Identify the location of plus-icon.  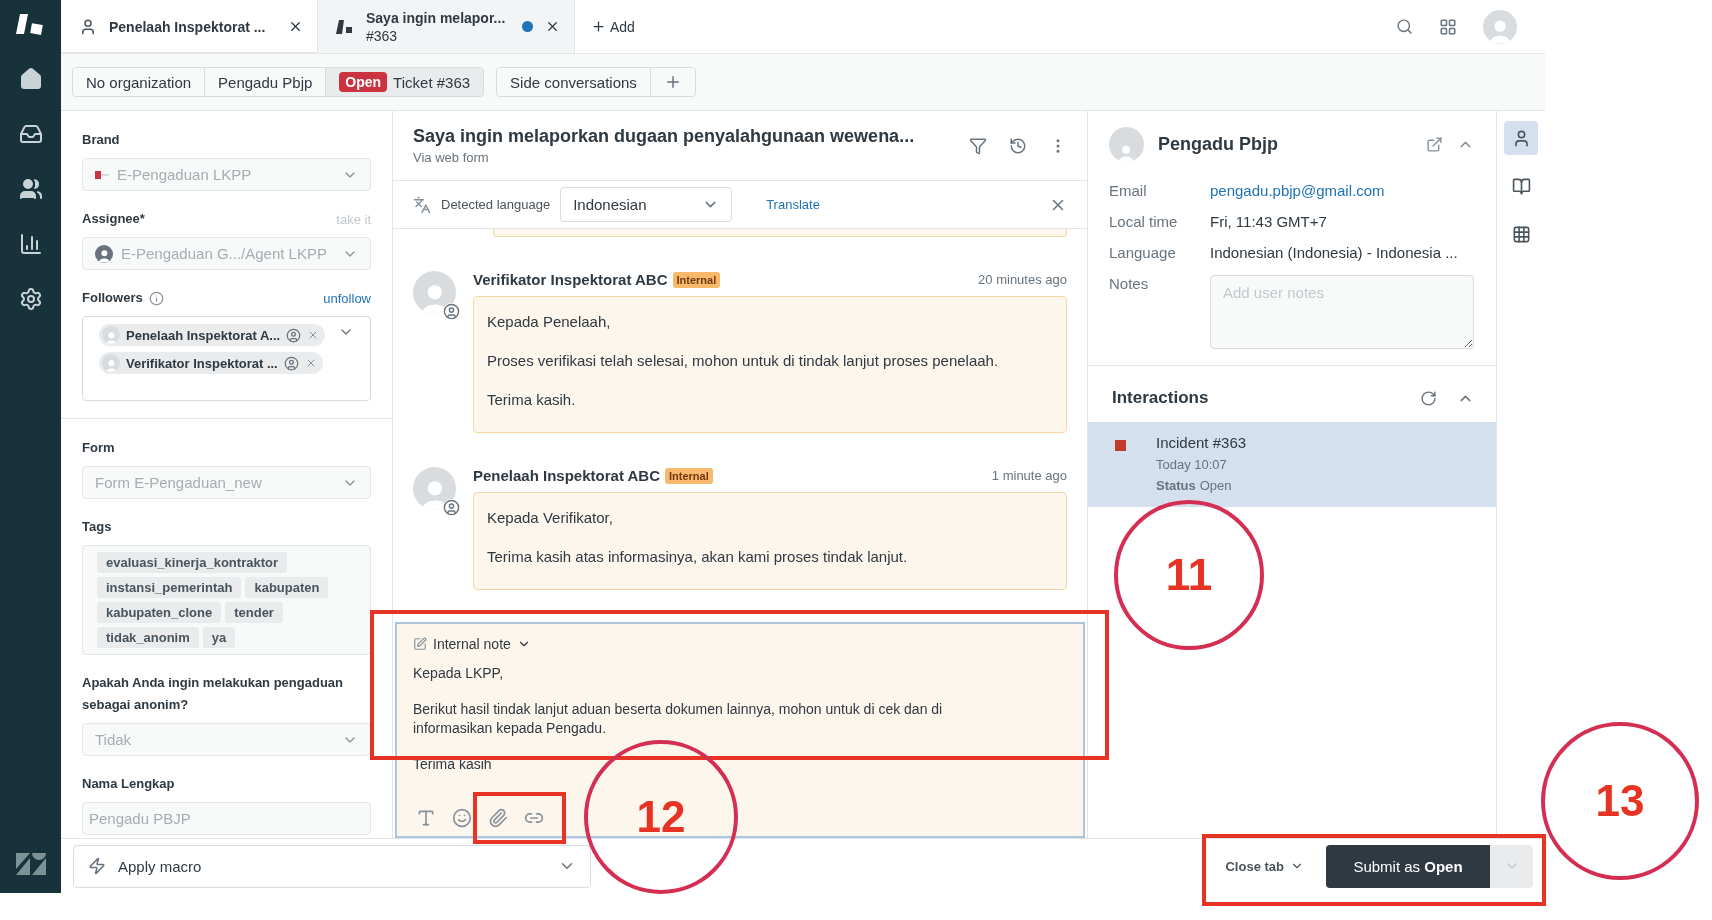
(598, 26).